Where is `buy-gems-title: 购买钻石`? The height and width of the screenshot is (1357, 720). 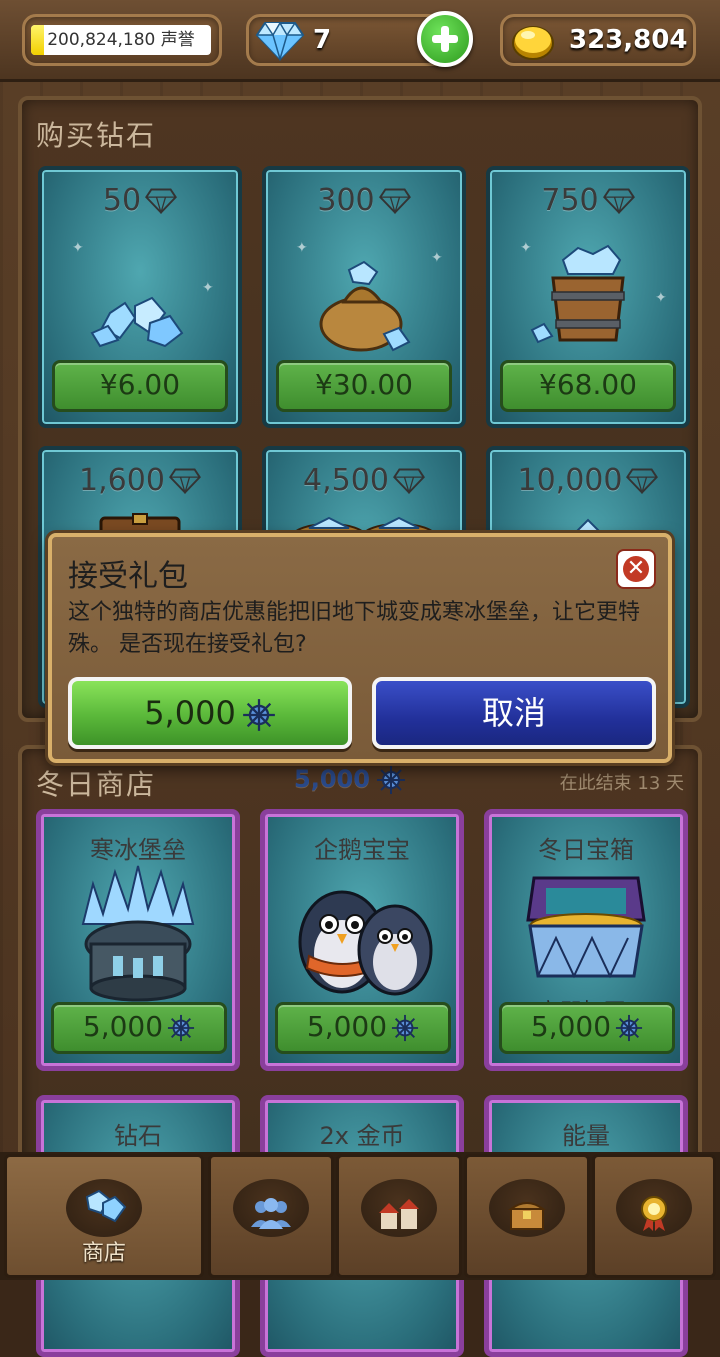
buy-gems-title: 购买钻石 is located at coordinates (96, 135).